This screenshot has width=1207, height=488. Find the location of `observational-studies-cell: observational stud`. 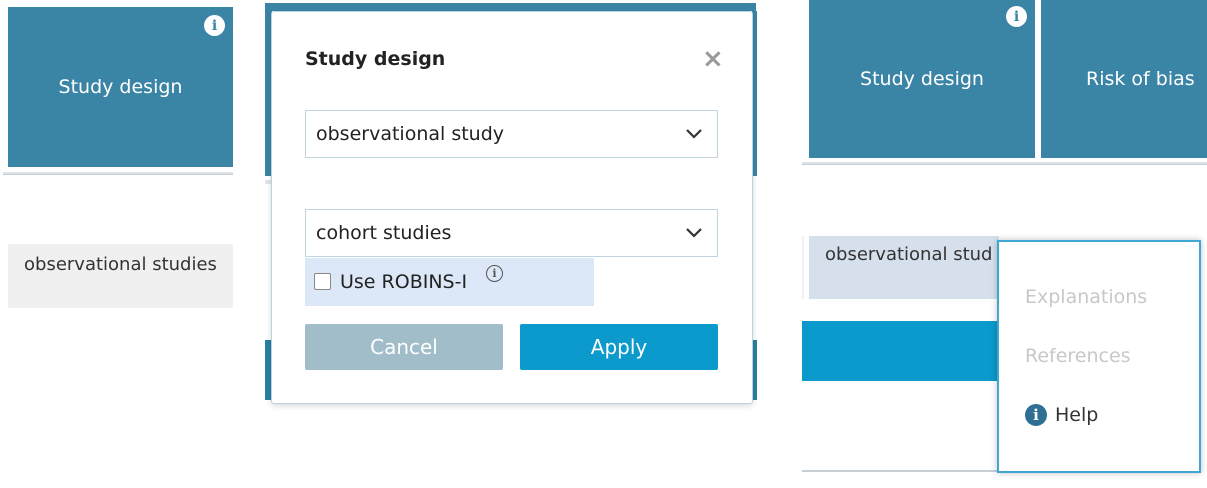

observational-studies-cell: observational stud is located at coordinates (904, 267).